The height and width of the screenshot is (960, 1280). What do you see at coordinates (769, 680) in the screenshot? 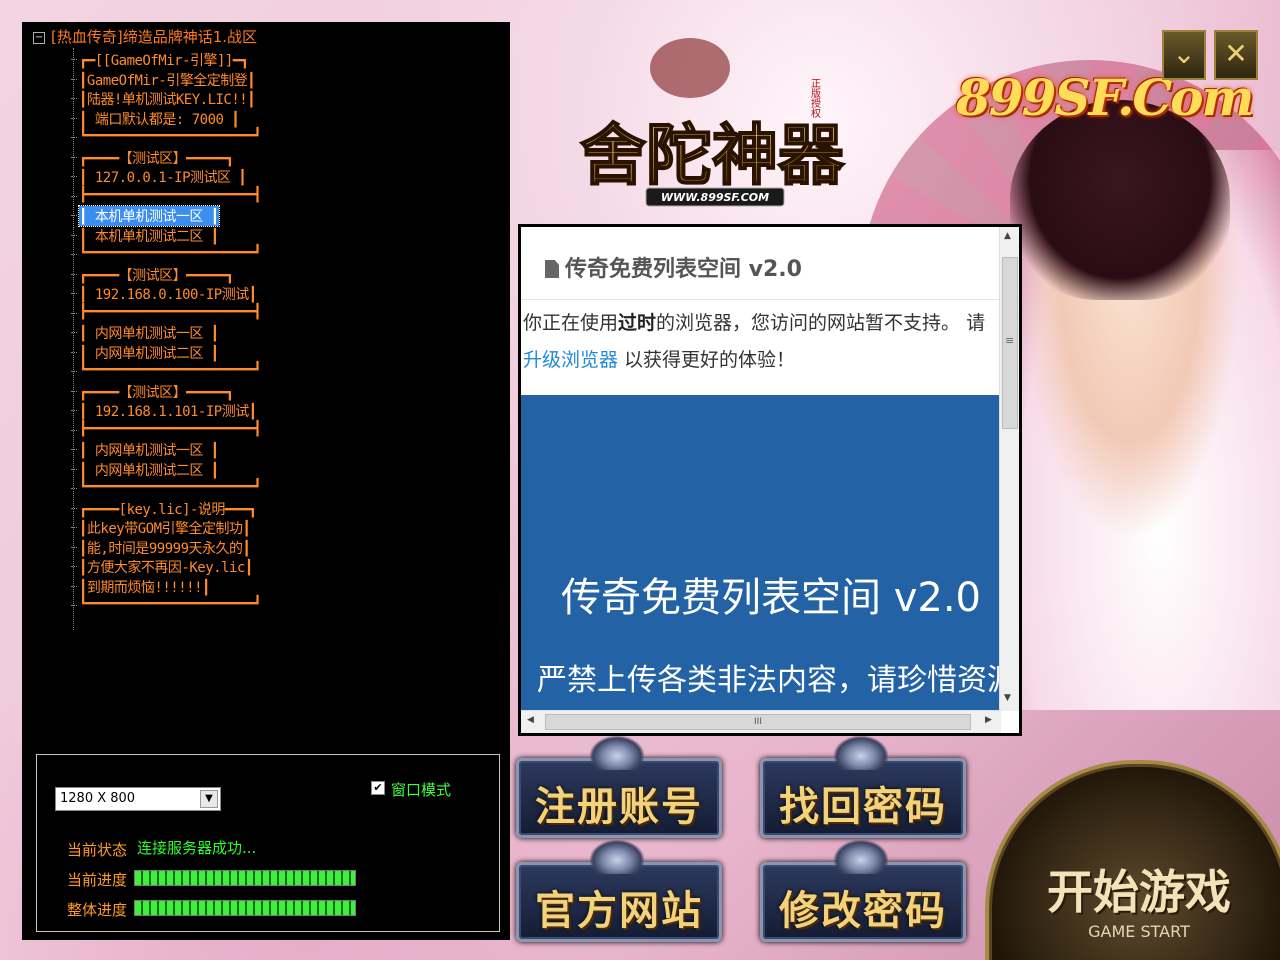
I see `hero-subtitle: 严禁上传各类非法内容，请珍惜资源` at bounding box center [769, 680].